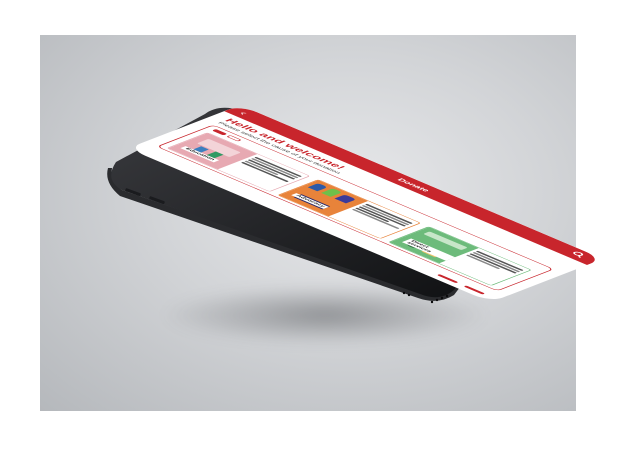 Image resolution: width=626 pixels, height=467 pixels. What do you see at coordinates (310, 201) in the screenshot?
I see `card-label: Advocacy` at bounding box center [310, 201].